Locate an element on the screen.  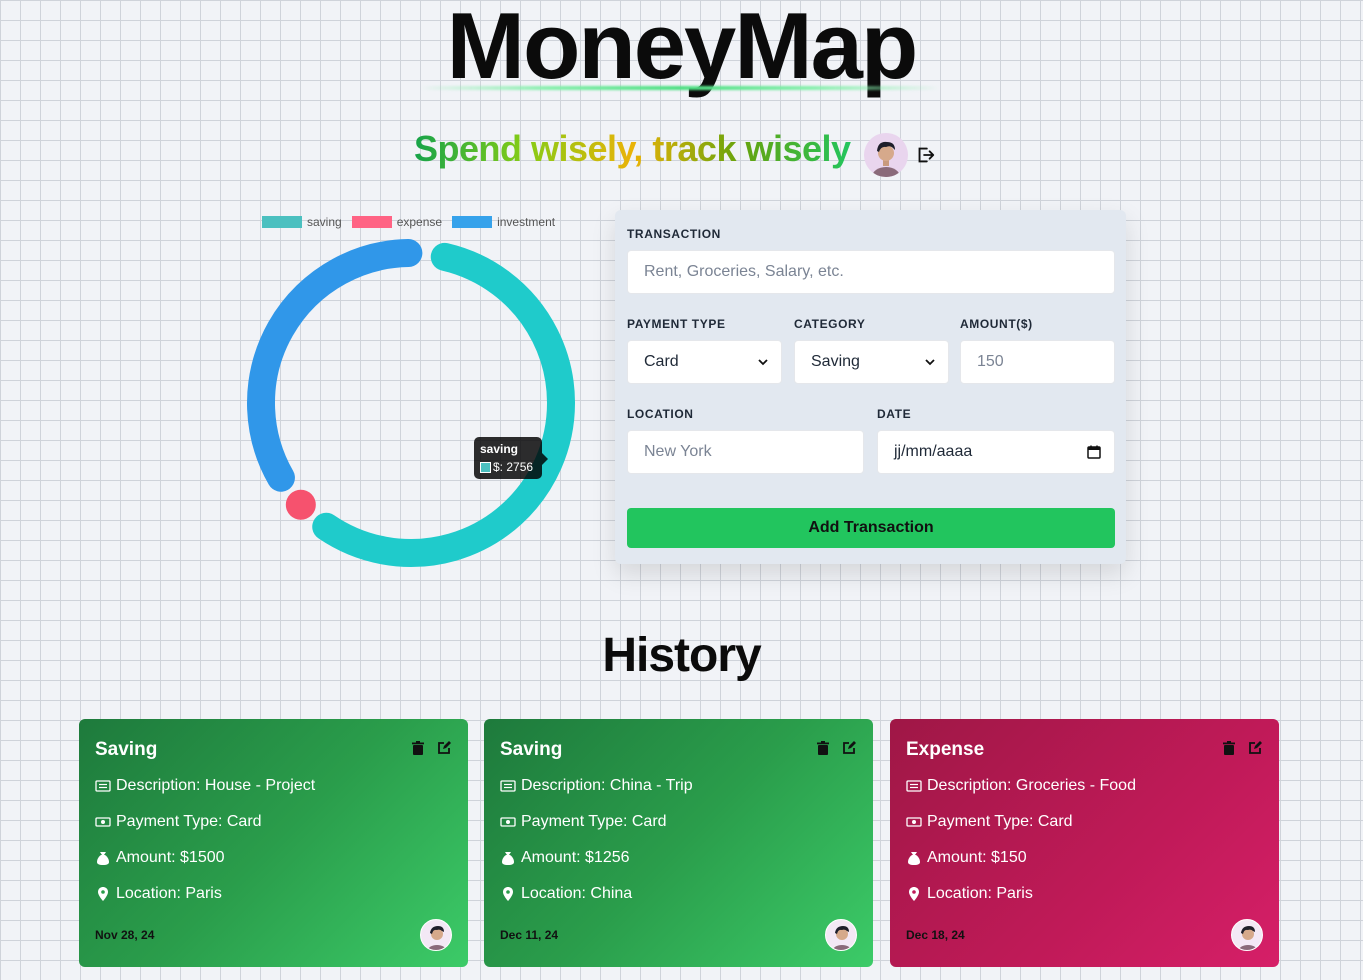
card-description: Description: China - Trip is located at coordinates (607, 785).